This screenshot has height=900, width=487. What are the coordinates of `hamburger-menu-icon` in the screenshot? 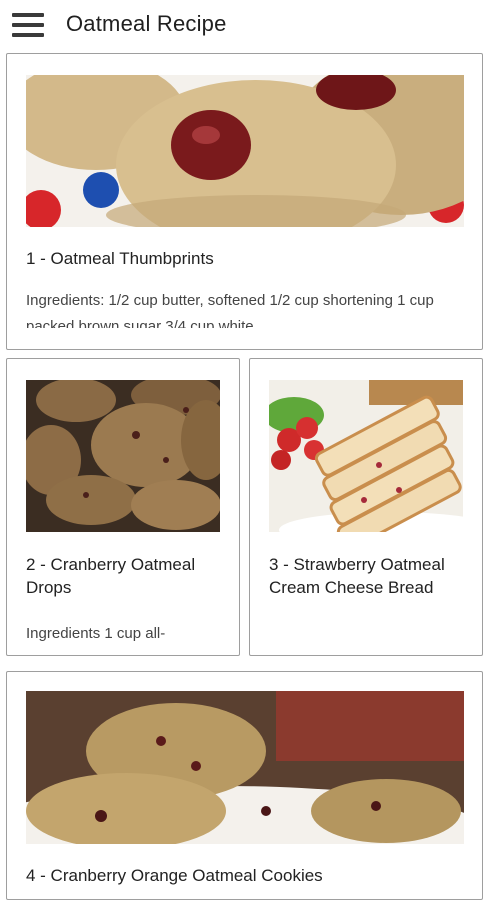 It's located at (28, 25).